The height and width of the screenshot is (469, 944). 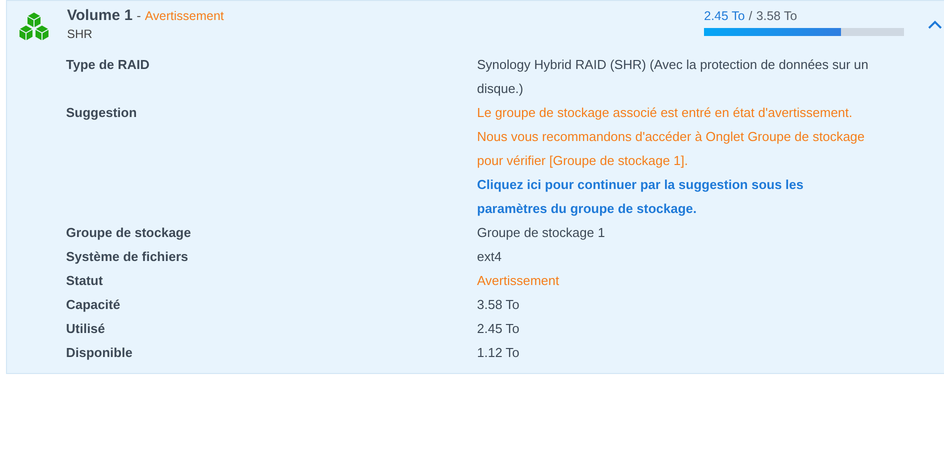 What do you see at coordinates (184, 16) in the screenshot?
I see `volume-status: Avertissement` at bounding box center [184, 16].